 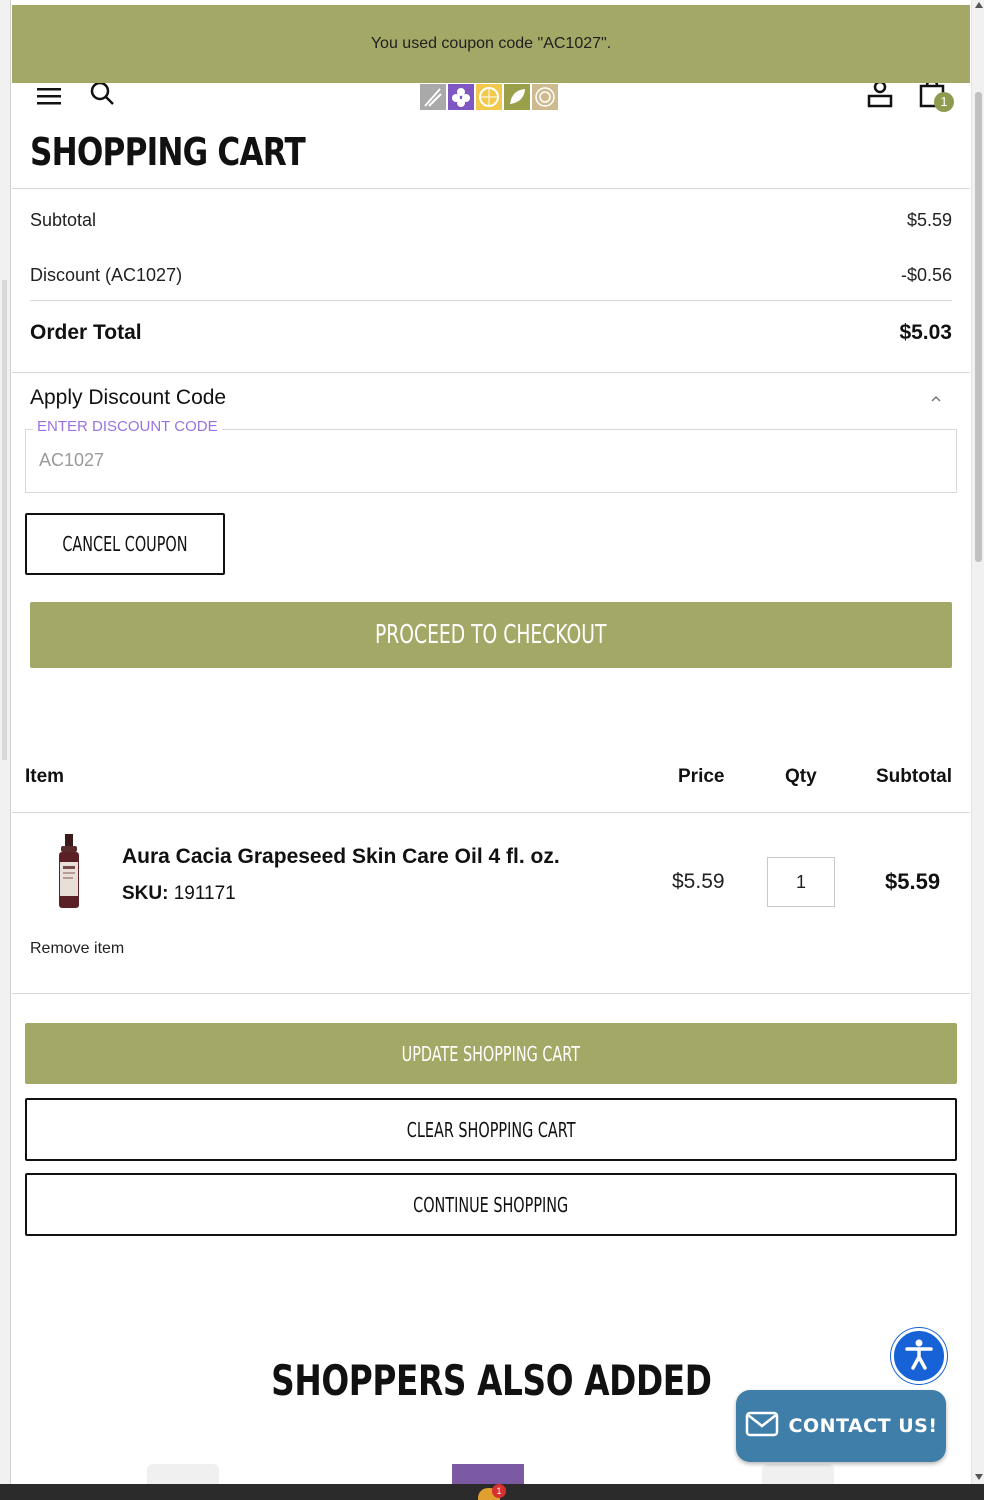 What do you see at coordinates (978, 327) in the screenshot?
I see `scroll-thumb` at bounding box center [978, 327].